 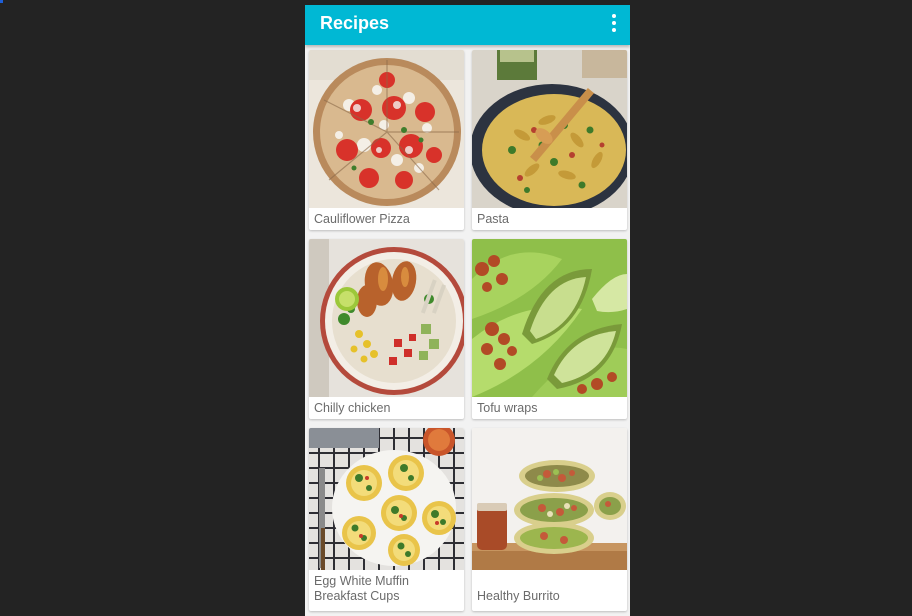 I want to click on recipe-card-cauliflower-pizza: Cauliflower Pizza, so click(x=386, y=140).